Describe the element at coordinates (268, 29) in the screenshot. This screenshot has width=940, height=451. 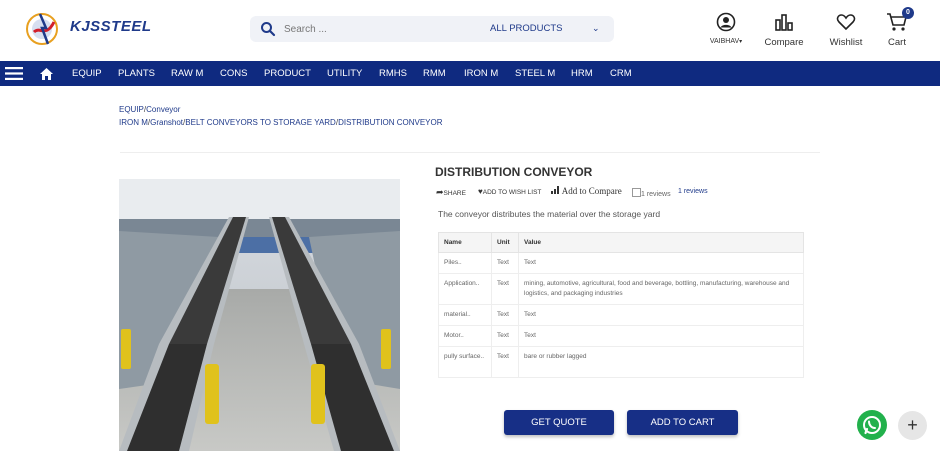
I see `search-icon` at that location.